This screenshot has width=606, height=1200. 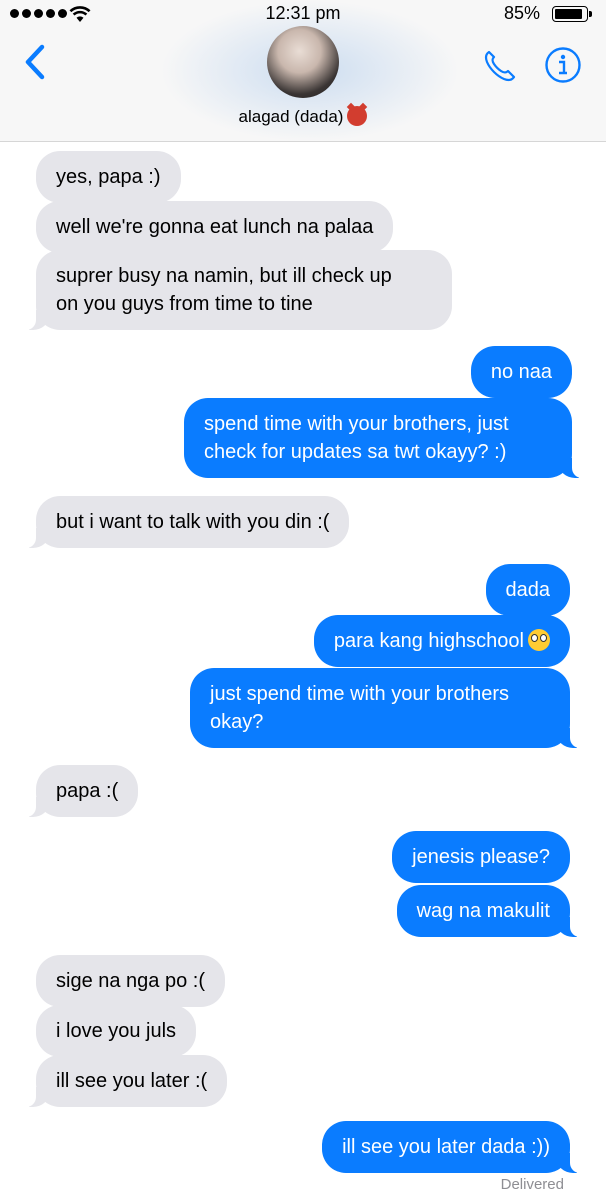 What do you see at coordinates (118, 1081) in the screenshot?
I see `incoming-message: ill see you later :(` at bounding box center [118, 1081].